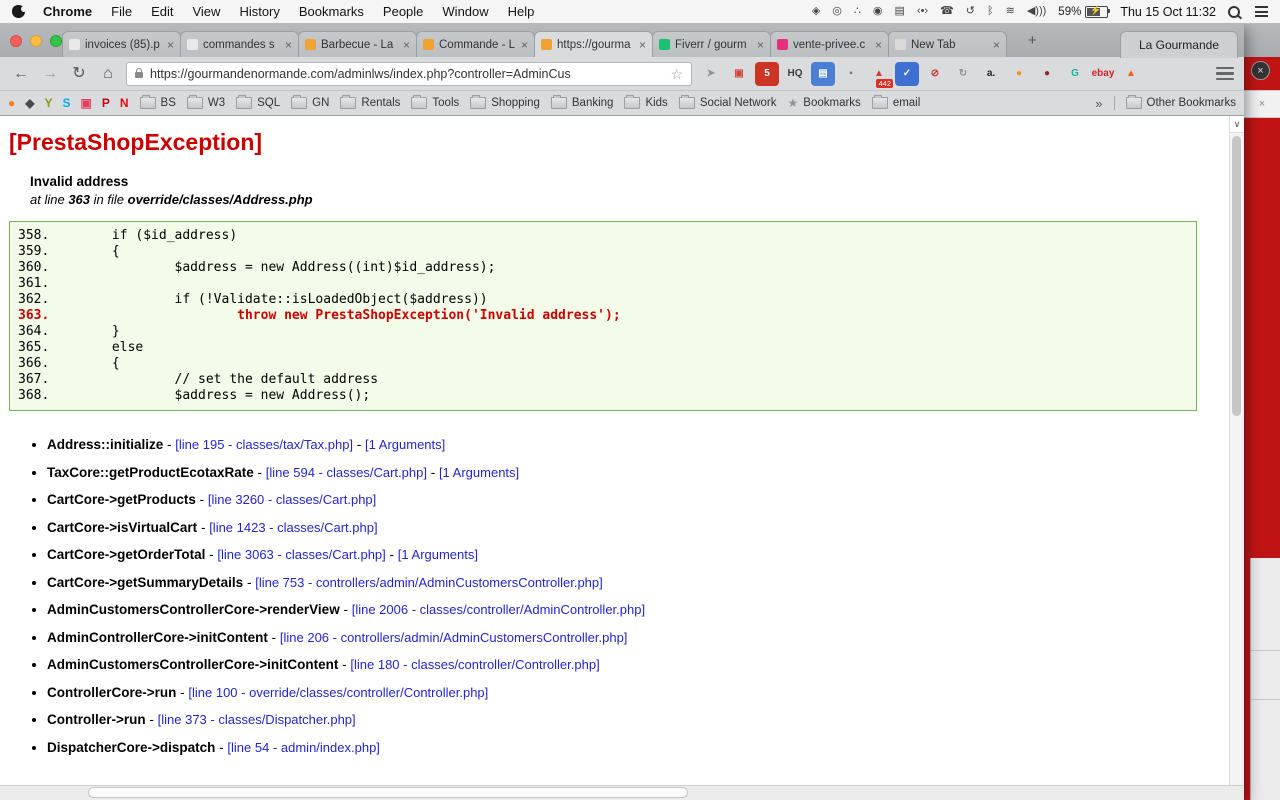  What do you see at coordinates (711, 44) in the screenshot?
I see `browser-tab: Fiverr / gourm ×` at bounding box center [711, 44].